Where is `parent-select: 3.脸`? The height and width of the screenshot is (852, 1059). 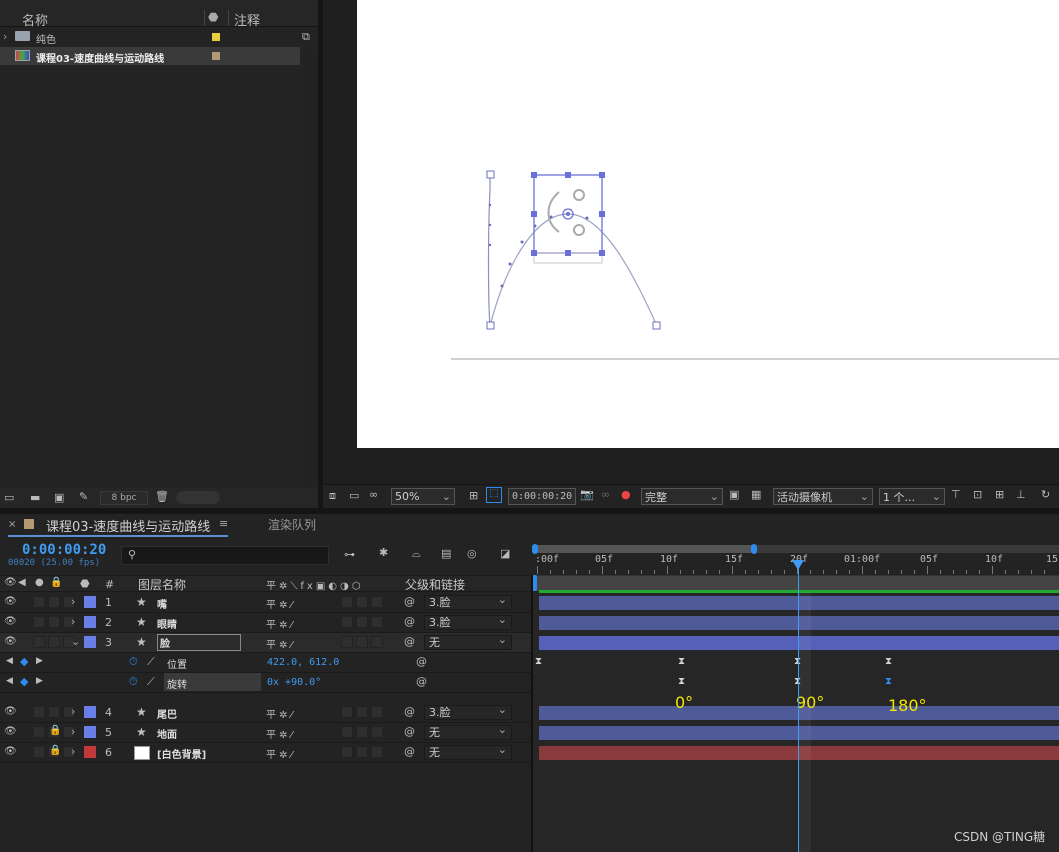 parent-select: 3.脸 is located at coordinates (468, 621).